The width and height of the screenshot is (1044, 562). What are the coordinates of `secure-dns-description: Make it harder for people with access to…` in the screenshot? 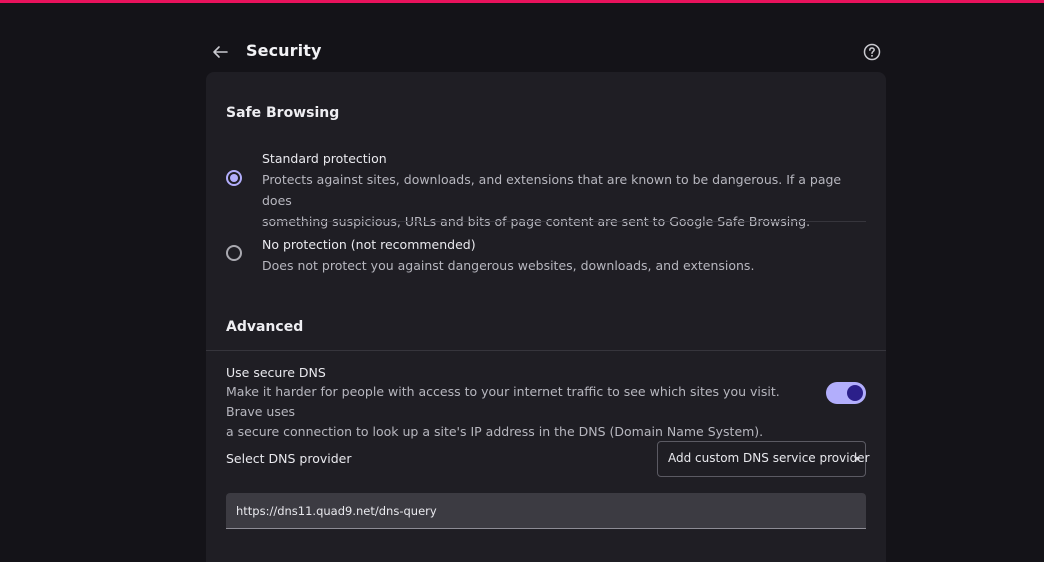 It's located at (518, 412).